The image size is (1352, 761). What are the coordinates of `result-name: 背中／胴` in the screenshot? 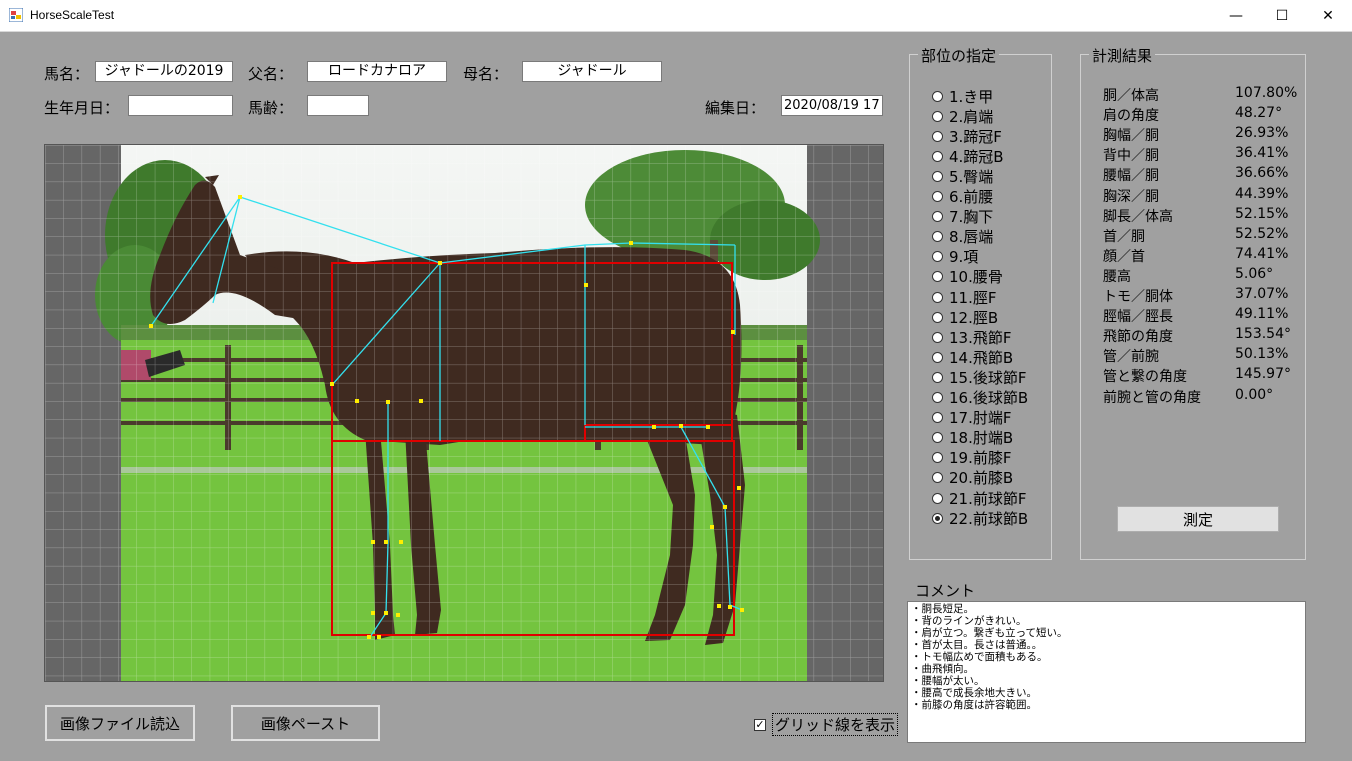 It's located at (1131, 156).